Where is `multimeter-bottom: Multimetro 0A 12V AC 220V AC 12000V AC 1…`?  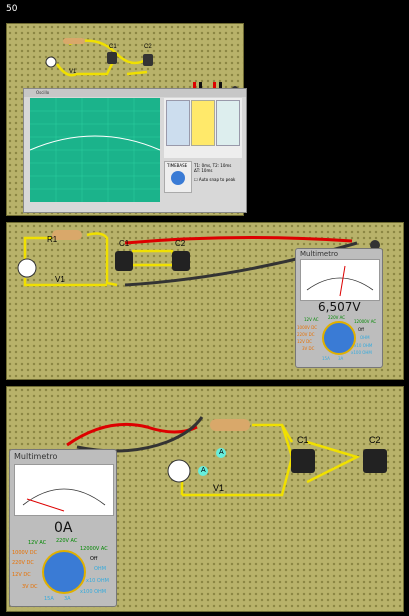 multimeter-bottom: Multimetro 0A 12V AC 220V AC 12000V AC 1… is located at coordinates (63, 528).